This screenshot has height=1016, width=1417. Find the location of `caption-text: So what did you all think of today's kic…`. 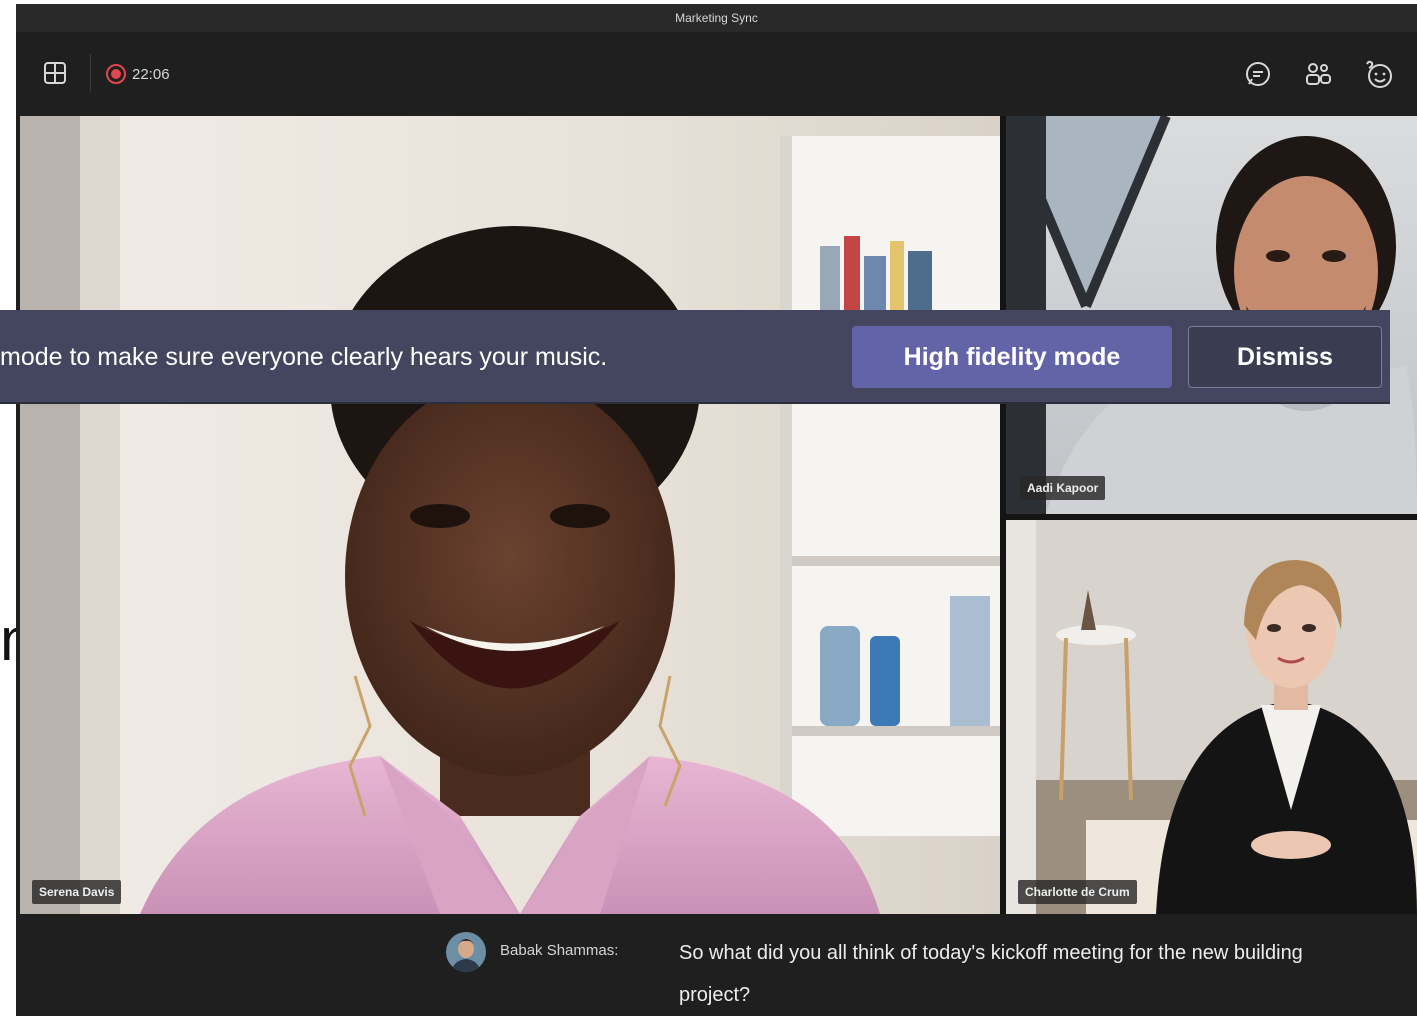

caption-text: So what did you all think of today's kic… is located at coordinates (991, 974).